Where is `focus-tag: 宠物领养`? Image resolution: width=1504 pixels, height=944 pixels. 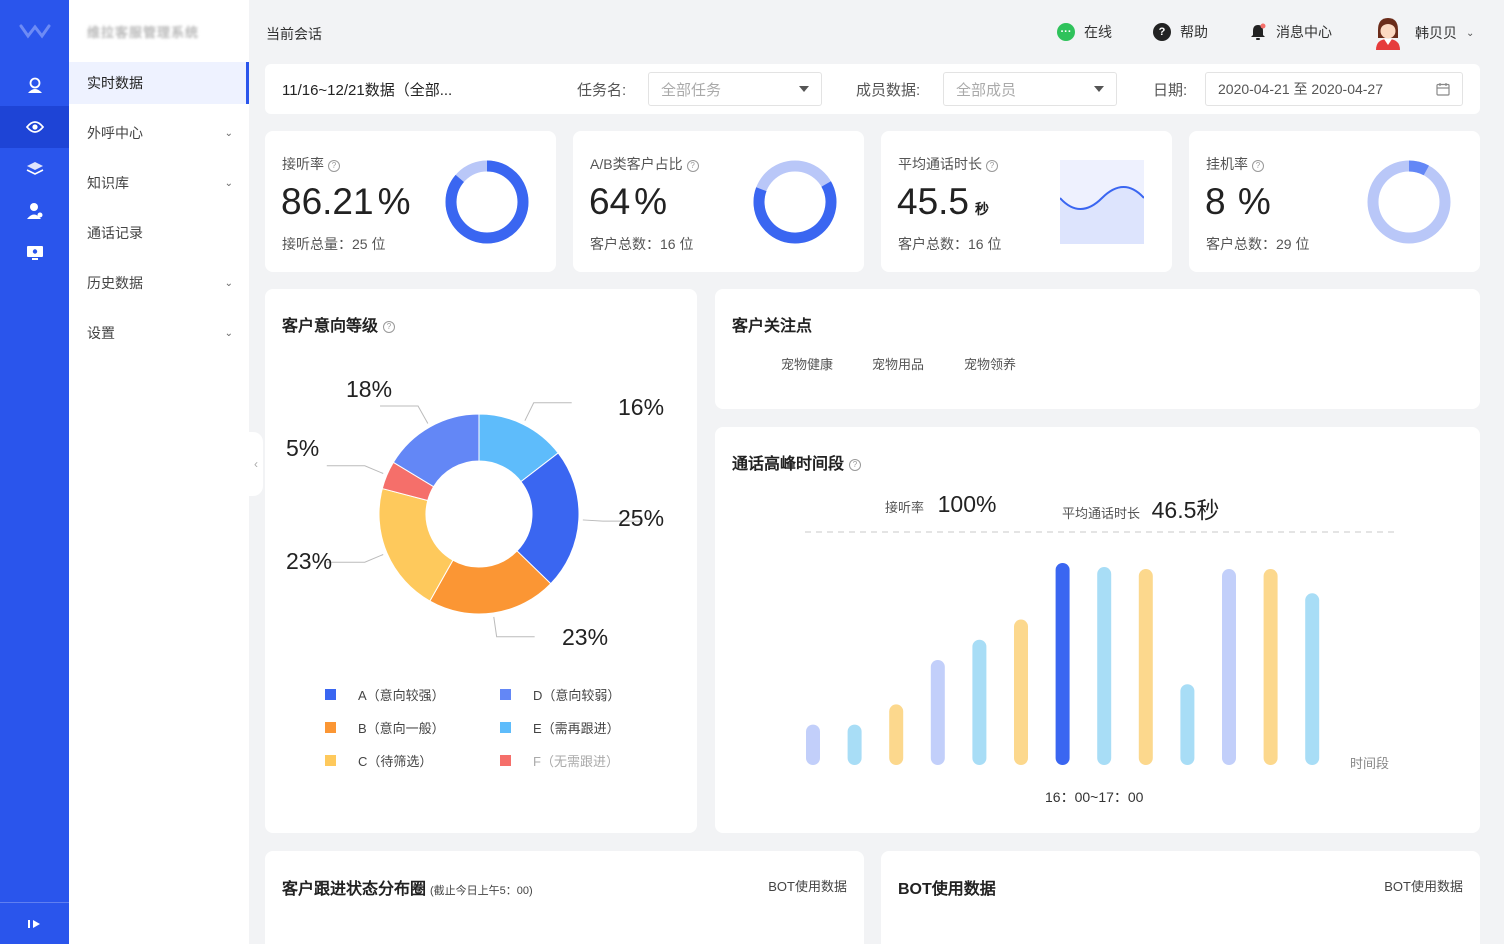 focus-tag: 宠物领养 is located at coordinates (990, 363).